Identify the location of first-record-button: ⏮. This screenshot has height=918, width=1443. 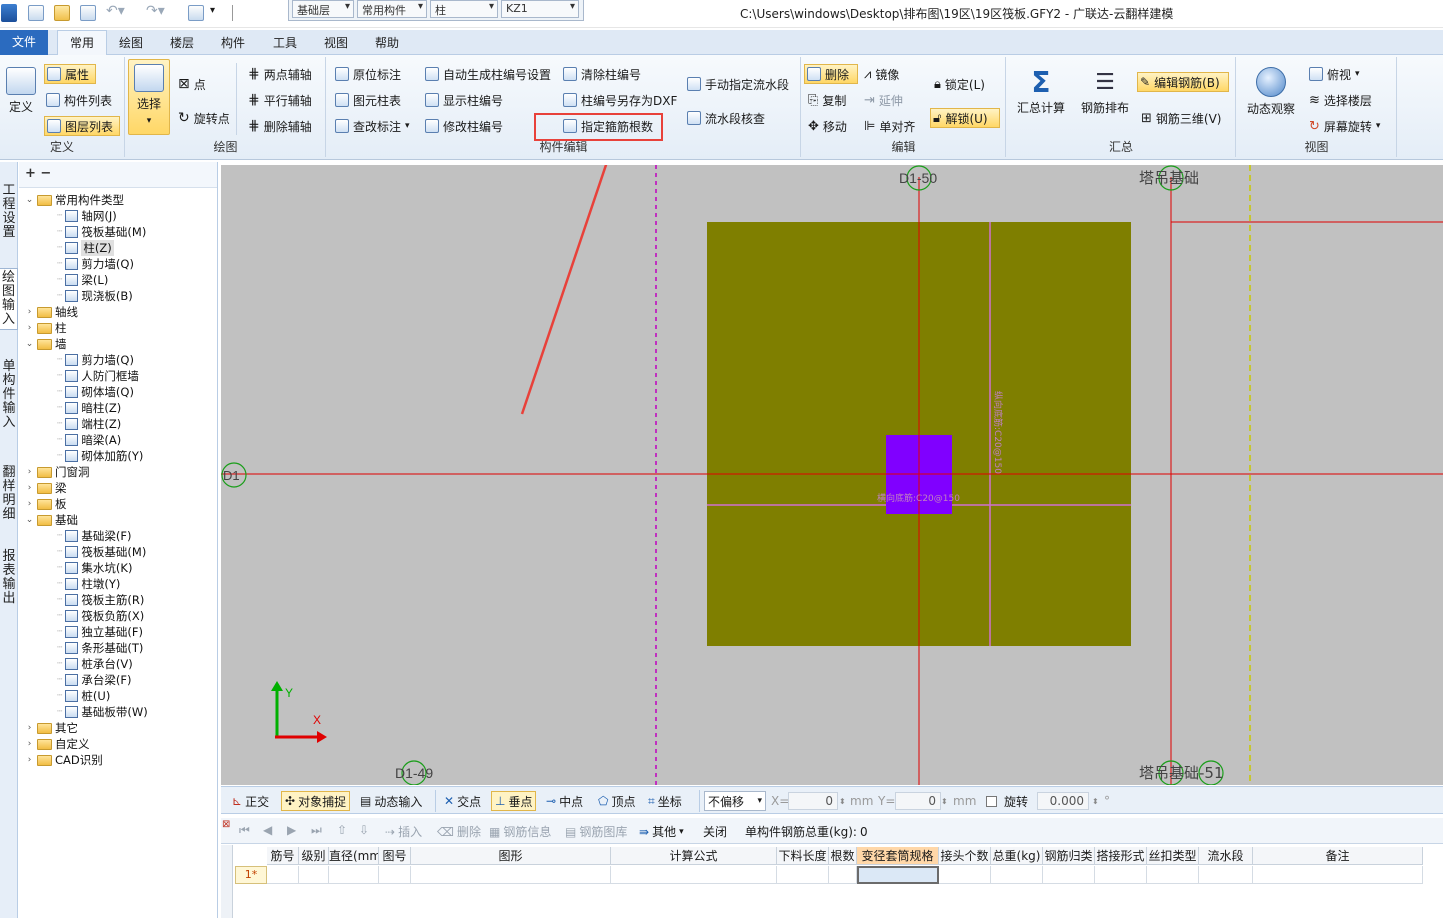
(244, 830).